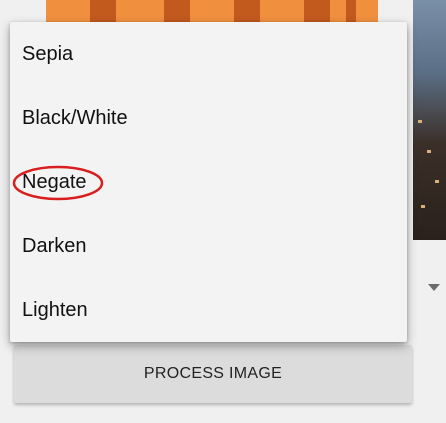 The width and height of the screenshot is (446, 423). What do you see at coordinates (208, 54) in the screenshot?
I see `menu-item-sepia: Sepia` at bounding box center [208, 54].